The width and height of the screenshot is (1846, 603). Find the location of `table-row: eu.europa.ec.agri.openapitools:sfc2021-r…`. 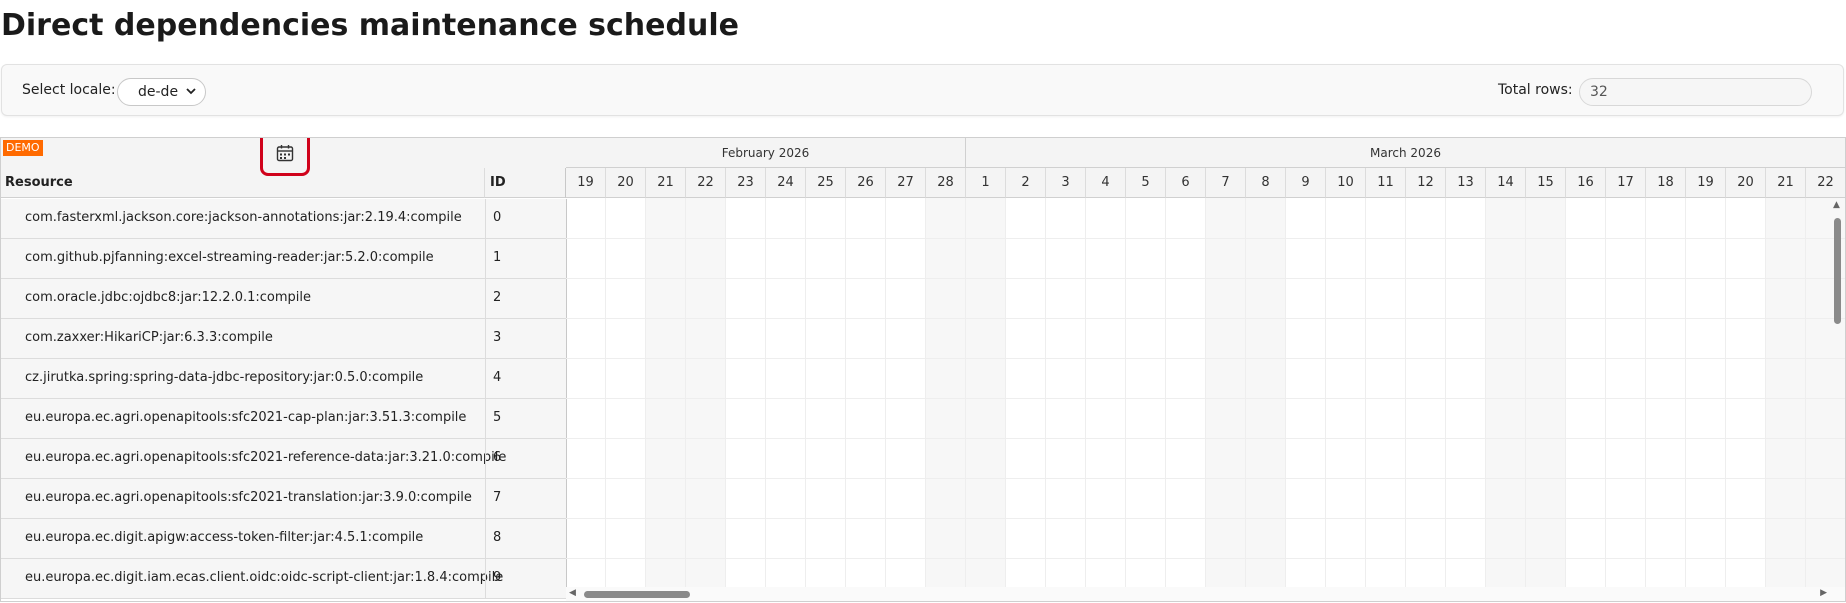

table-row: eu.europa.ec.agri.openapitools:sfc2021-r… is located at coordinates (284, 459).